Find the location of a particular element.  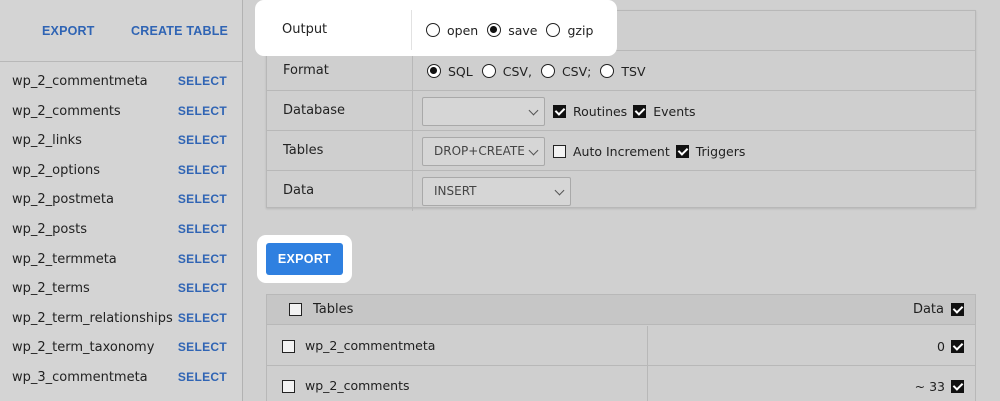

auto-increment-label: Auto Increment is located at coordinates (621, 151).